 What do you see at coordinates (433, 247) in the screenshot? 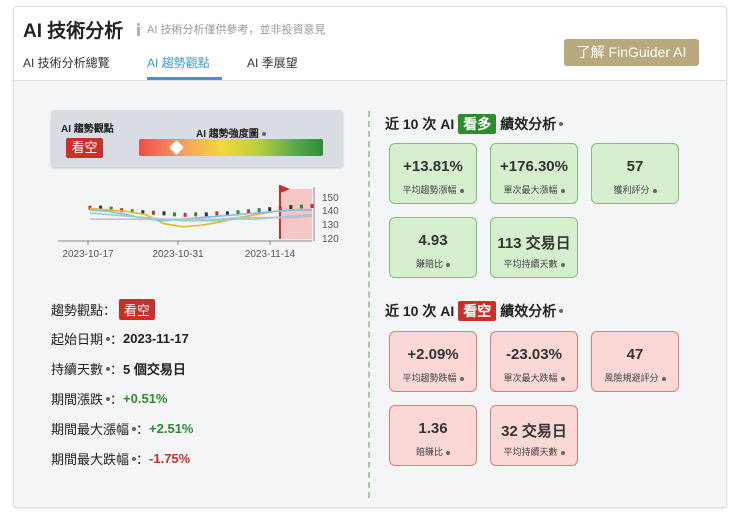
I see `bull-stat-card: 4.93 賺賠比` at bounding box center [433, 247].